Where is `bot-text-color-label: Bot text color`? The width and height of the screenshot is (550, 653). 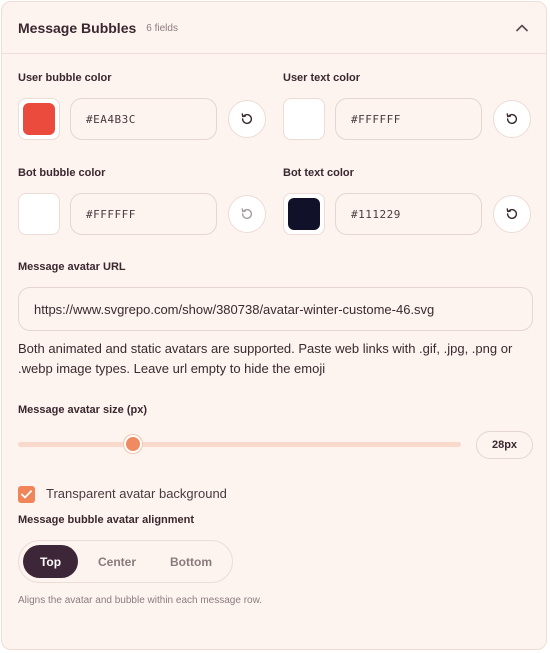
bot-text-color-label: Bot text color is located at coordinates (318, 173).